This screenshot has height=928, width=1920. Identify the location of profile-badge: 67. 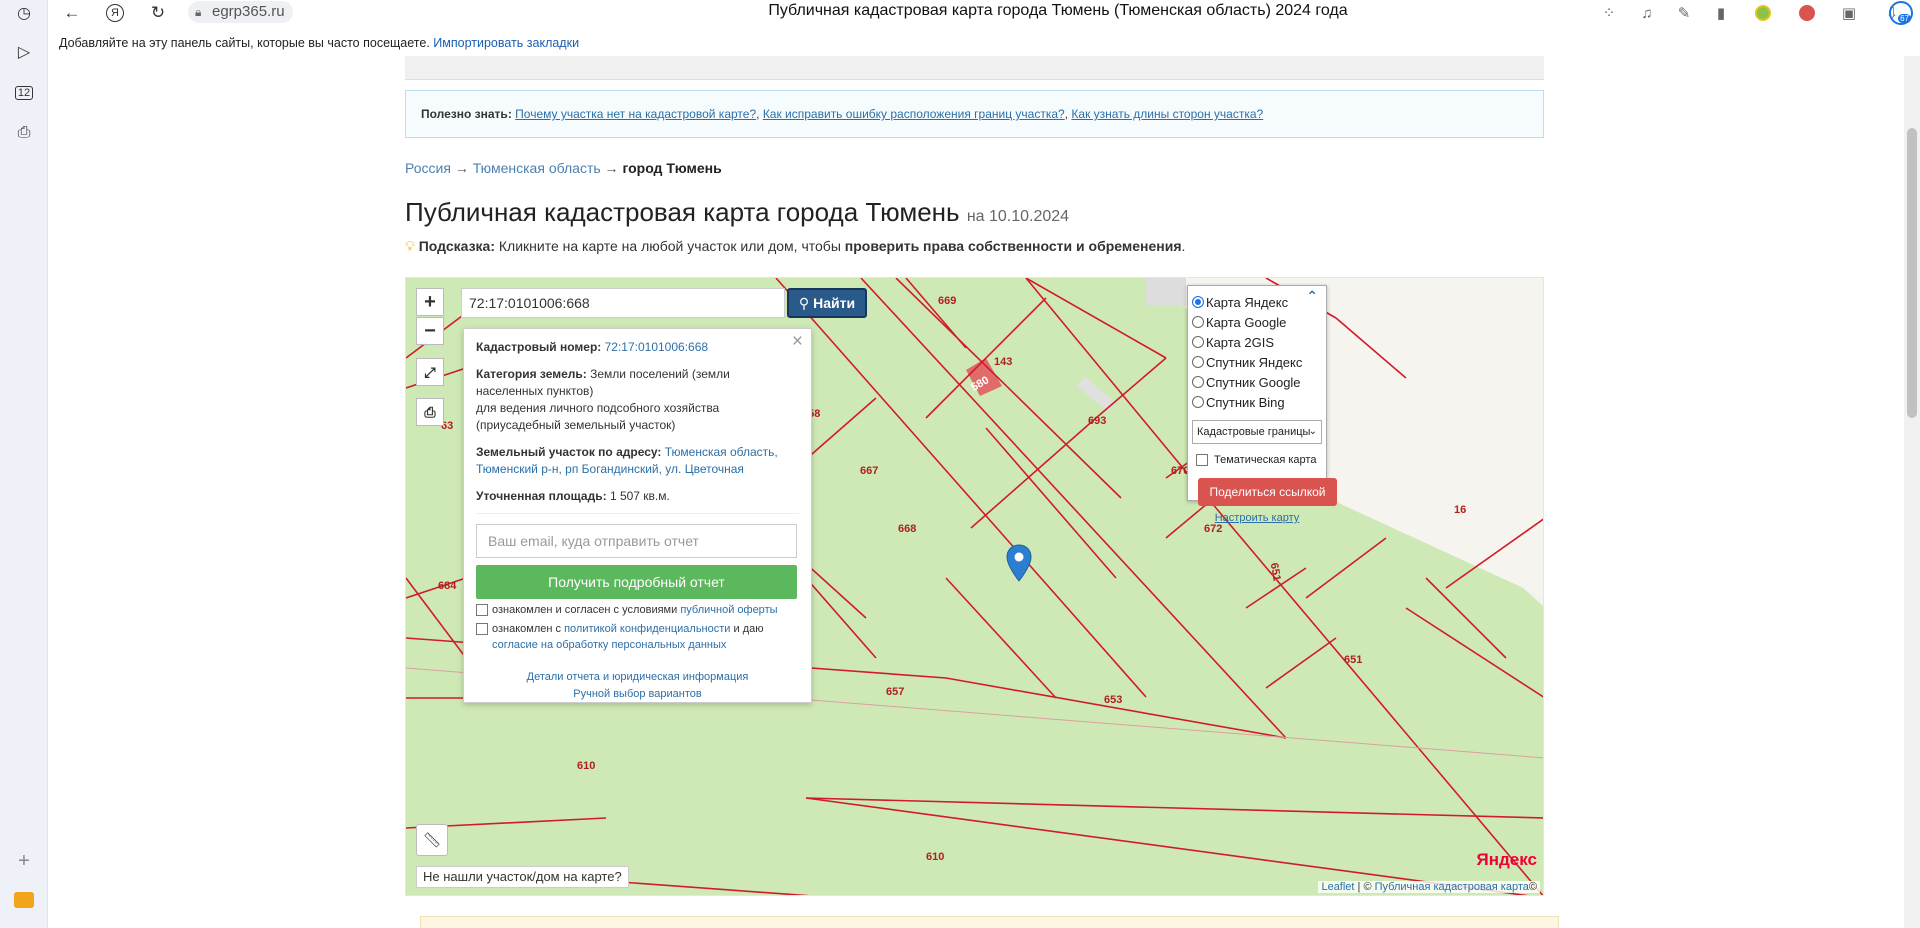
(1904, 18).